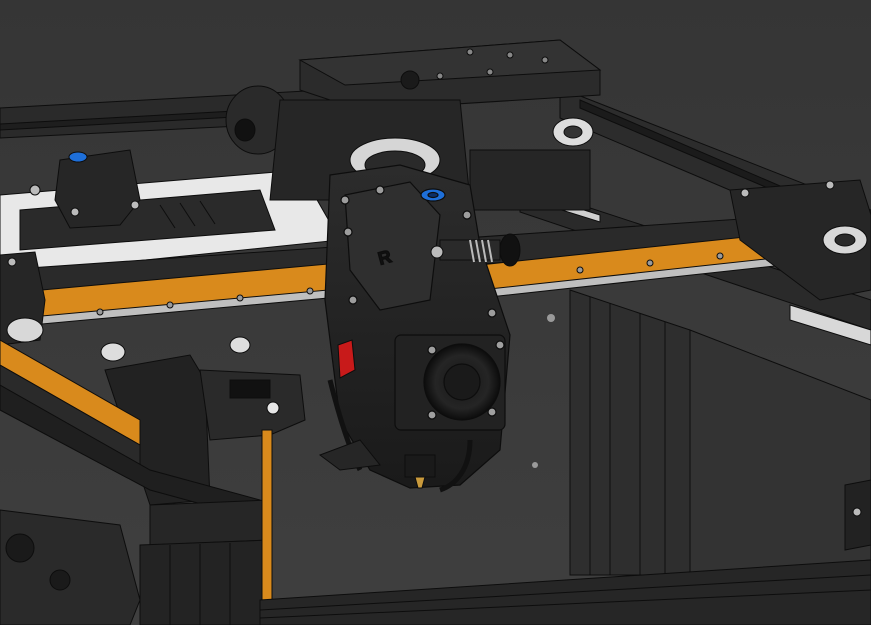  What do you see at coordinates (23, 298) in the screenshot?
I see `x-end-left` at bounding box center [23, 298].